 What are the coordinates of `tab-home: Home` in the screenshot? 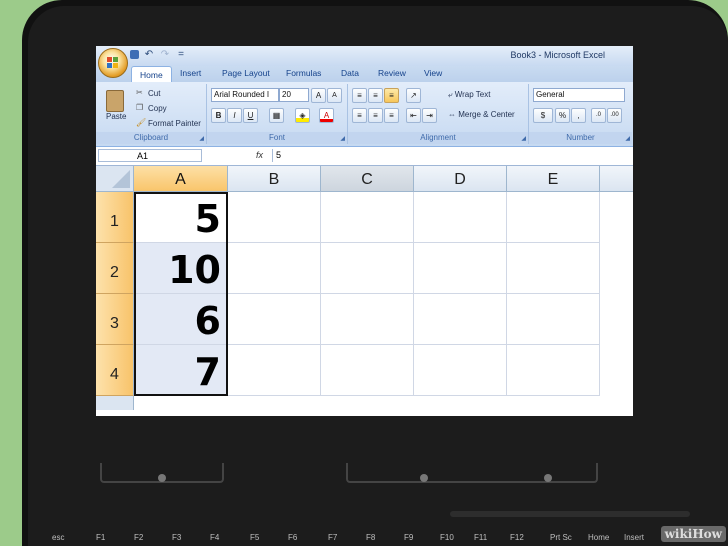 It's located at (151, 74).